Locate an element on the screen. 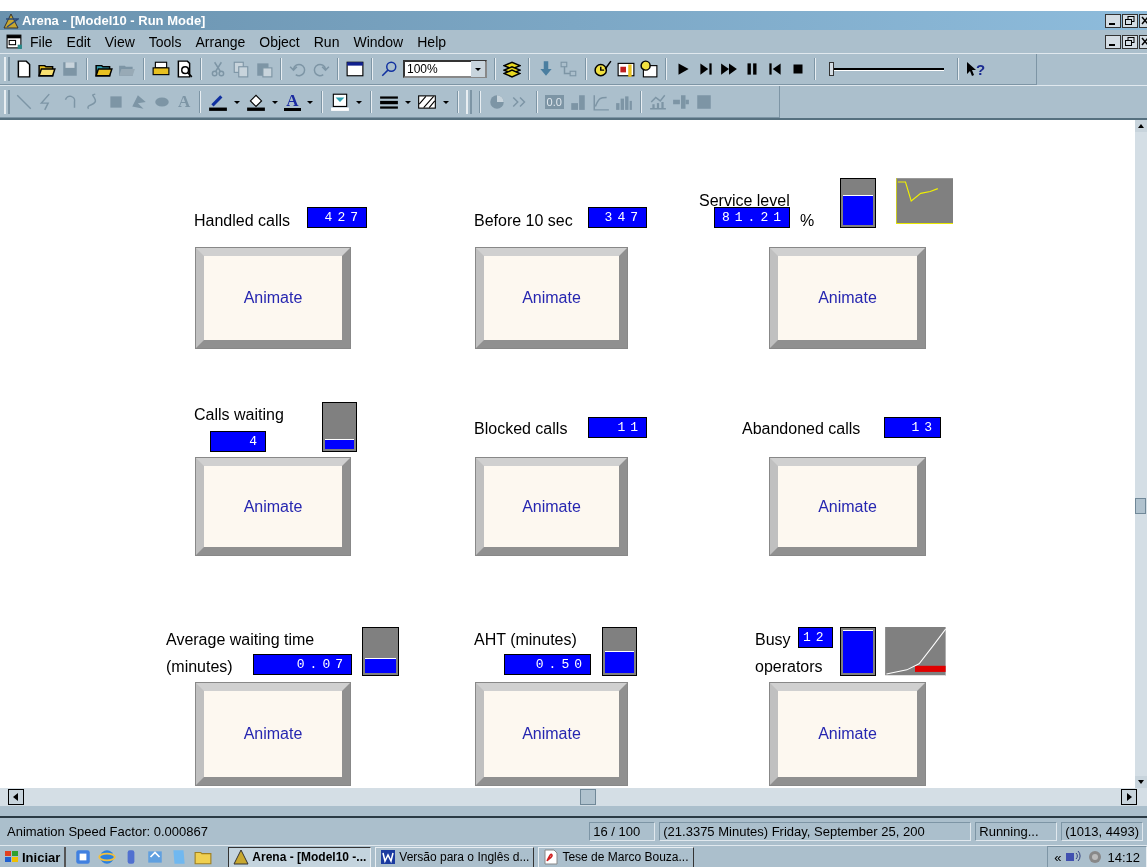 This screenshot has width=1147, height=867. windows-logo-icon is located at coordinates (12, 857).